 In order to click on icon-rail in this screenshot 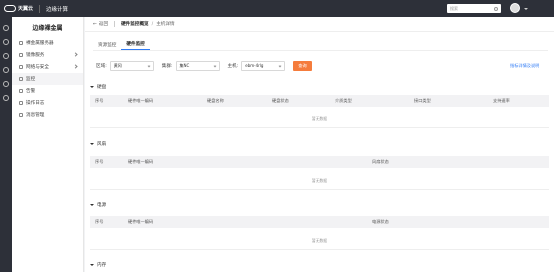, I will do `click(6, 144)`.